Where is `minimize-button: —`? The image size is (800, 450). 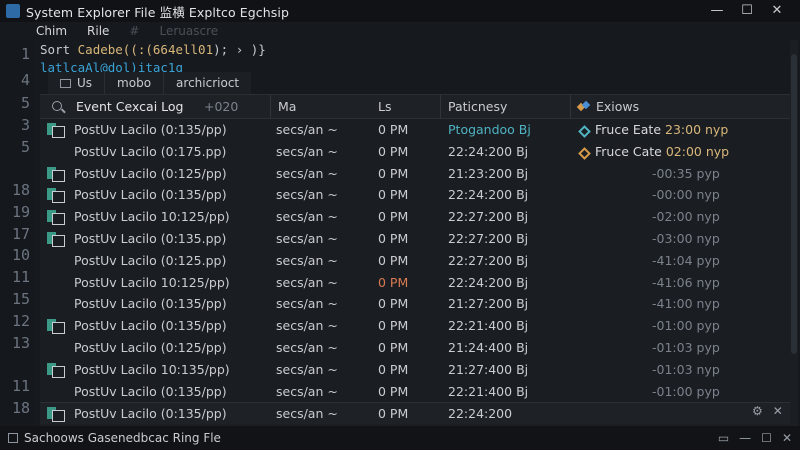 minimize-button: — is located at coordinates (717, 11).